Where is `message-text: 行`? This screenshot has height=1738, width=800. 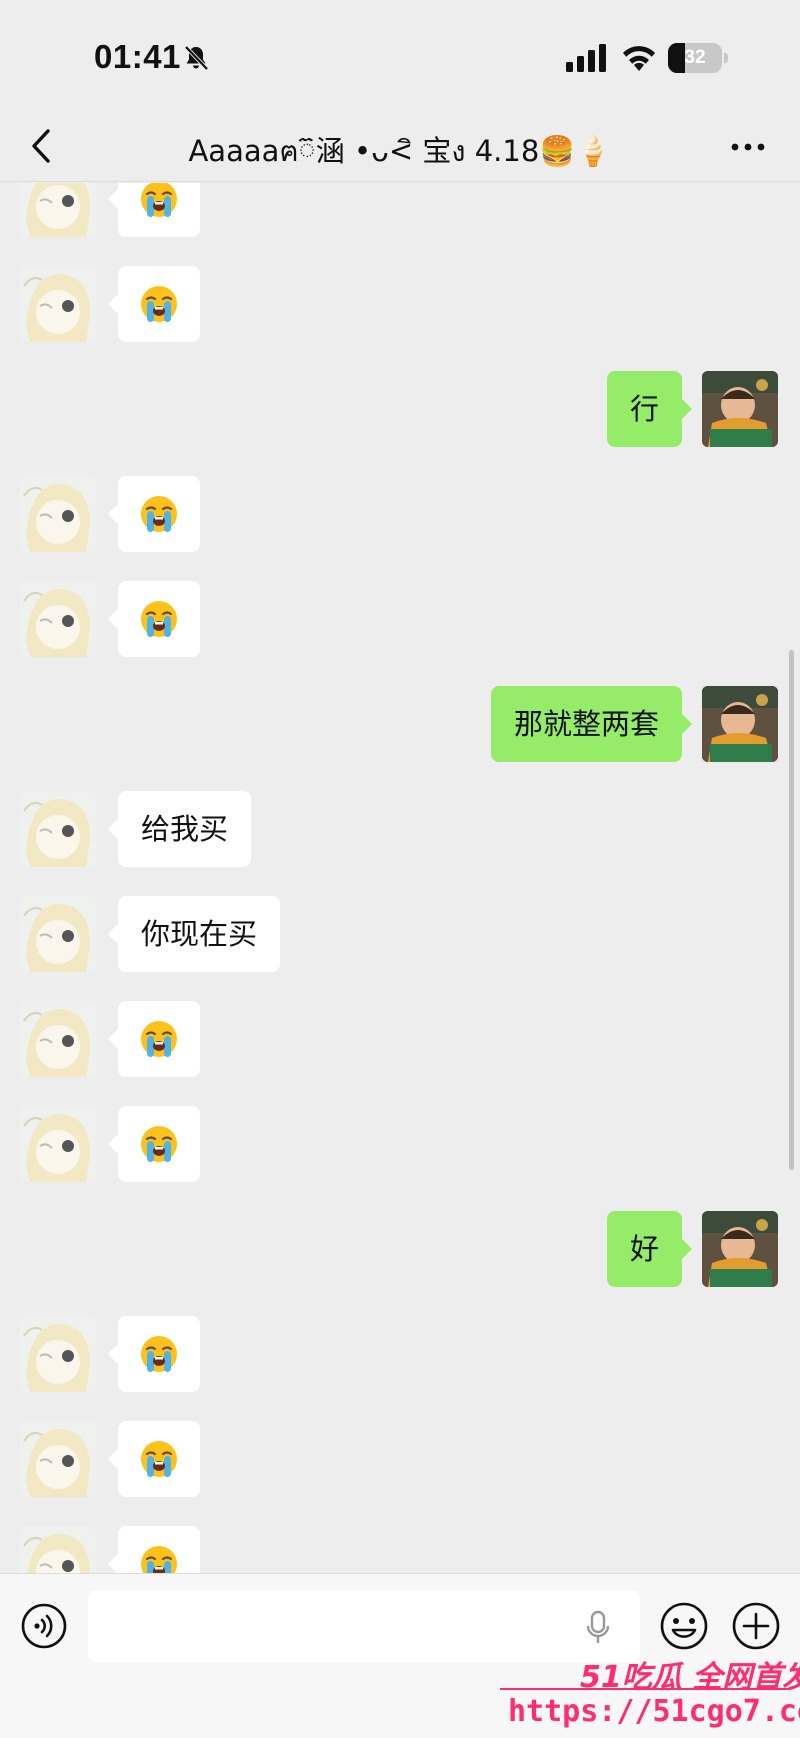 message-text: 行 is located at coordinates (644, 409).